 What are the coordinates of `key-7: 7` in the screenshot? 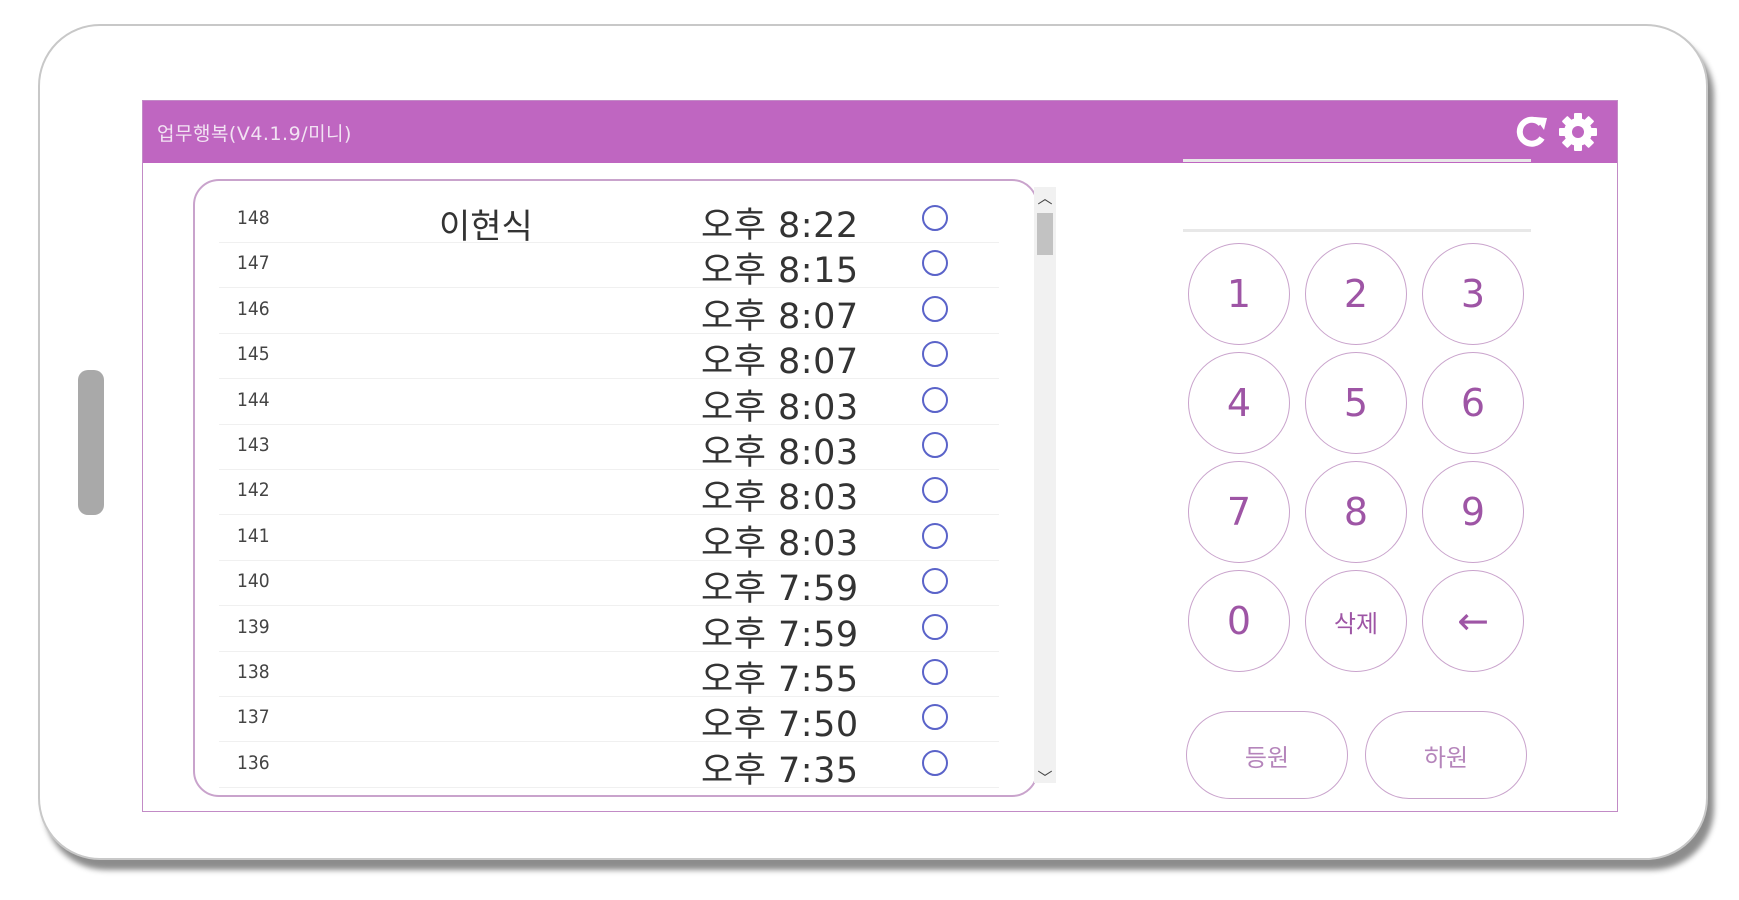 It's located at (1239, 512).